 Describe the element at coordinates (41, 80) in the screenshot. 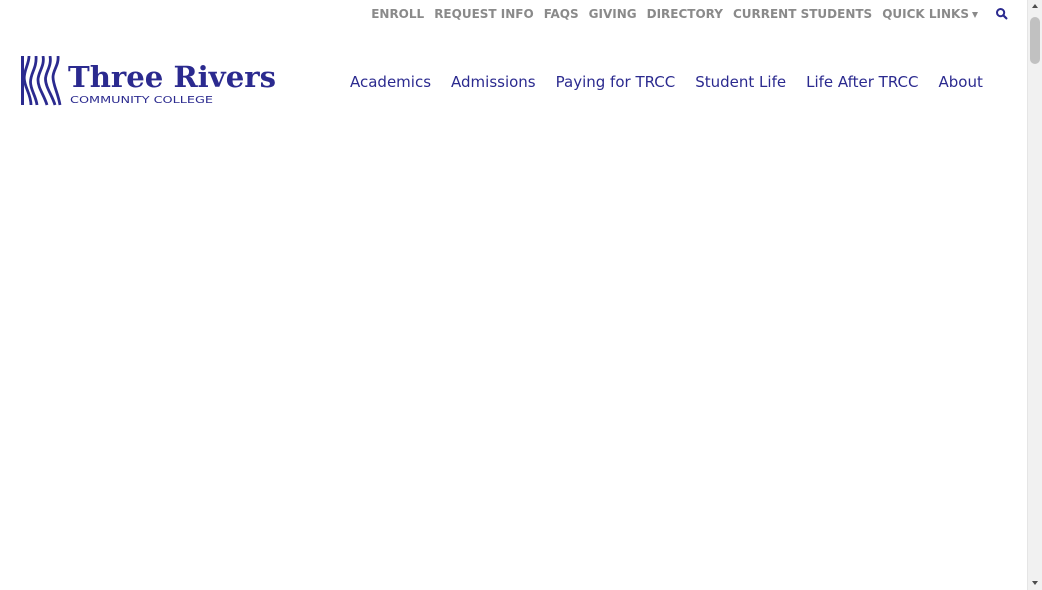

I see `rivers-mark-icon` at that location.